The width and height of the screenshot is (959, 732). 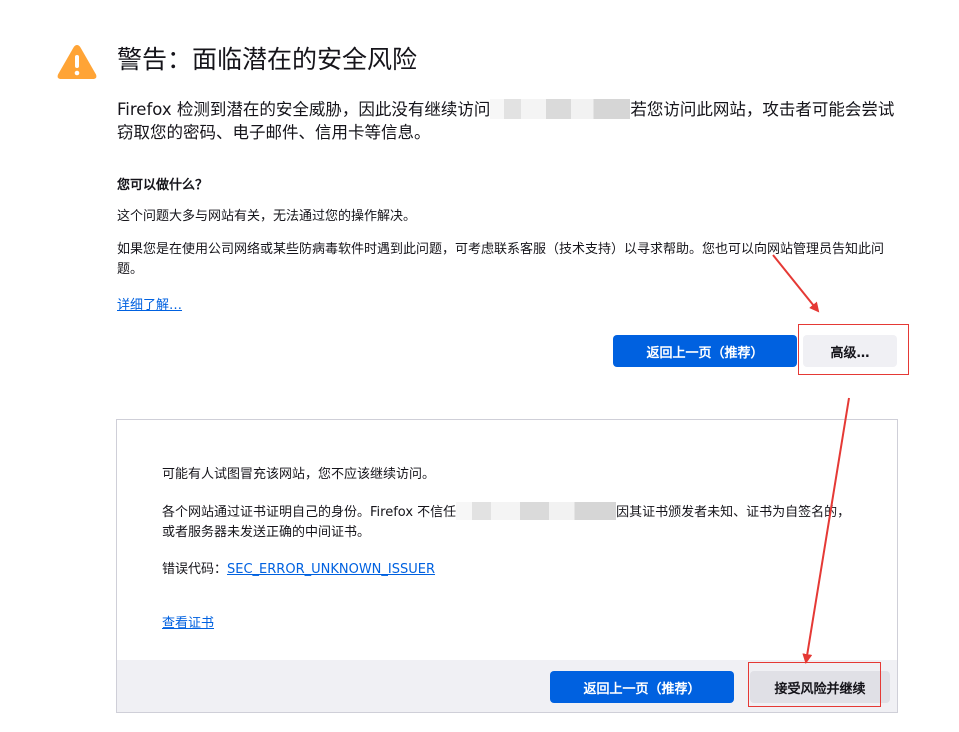 What do you see at coordinates (560, 109) in the screenshot?
I see `redacted-domain` at bounding box center [560, 109].